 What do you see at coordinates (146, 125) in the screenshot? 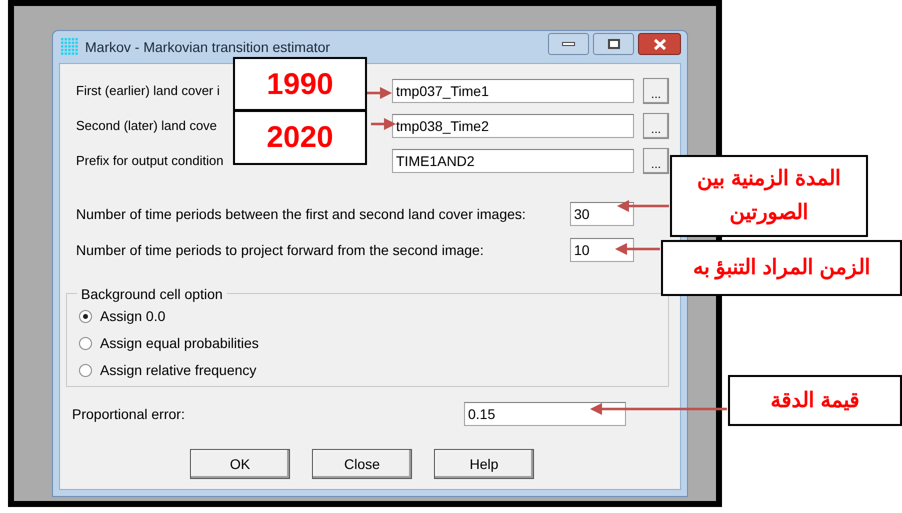
I see `field-label: Second (later) land cove` at bounding box center [146, 125].